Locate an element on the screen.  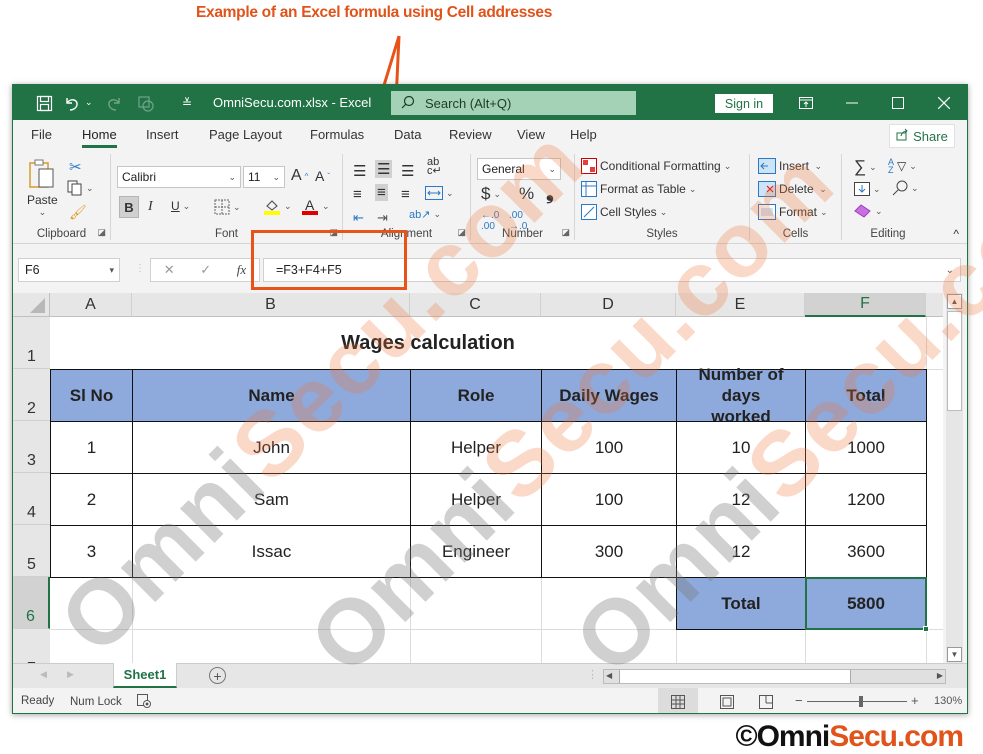
copy-icon: ⌄ is located at coordinates (80, 188).